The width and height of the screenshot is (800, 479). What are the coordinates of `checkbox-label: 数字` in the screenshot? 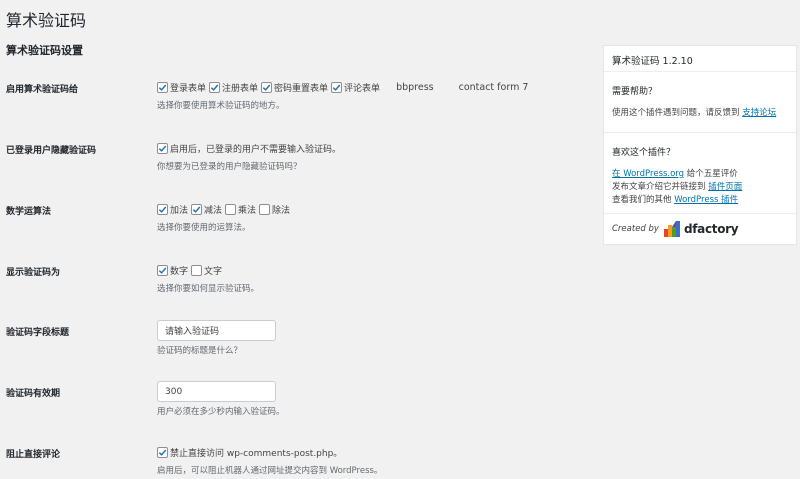 It's located at (179, 271).